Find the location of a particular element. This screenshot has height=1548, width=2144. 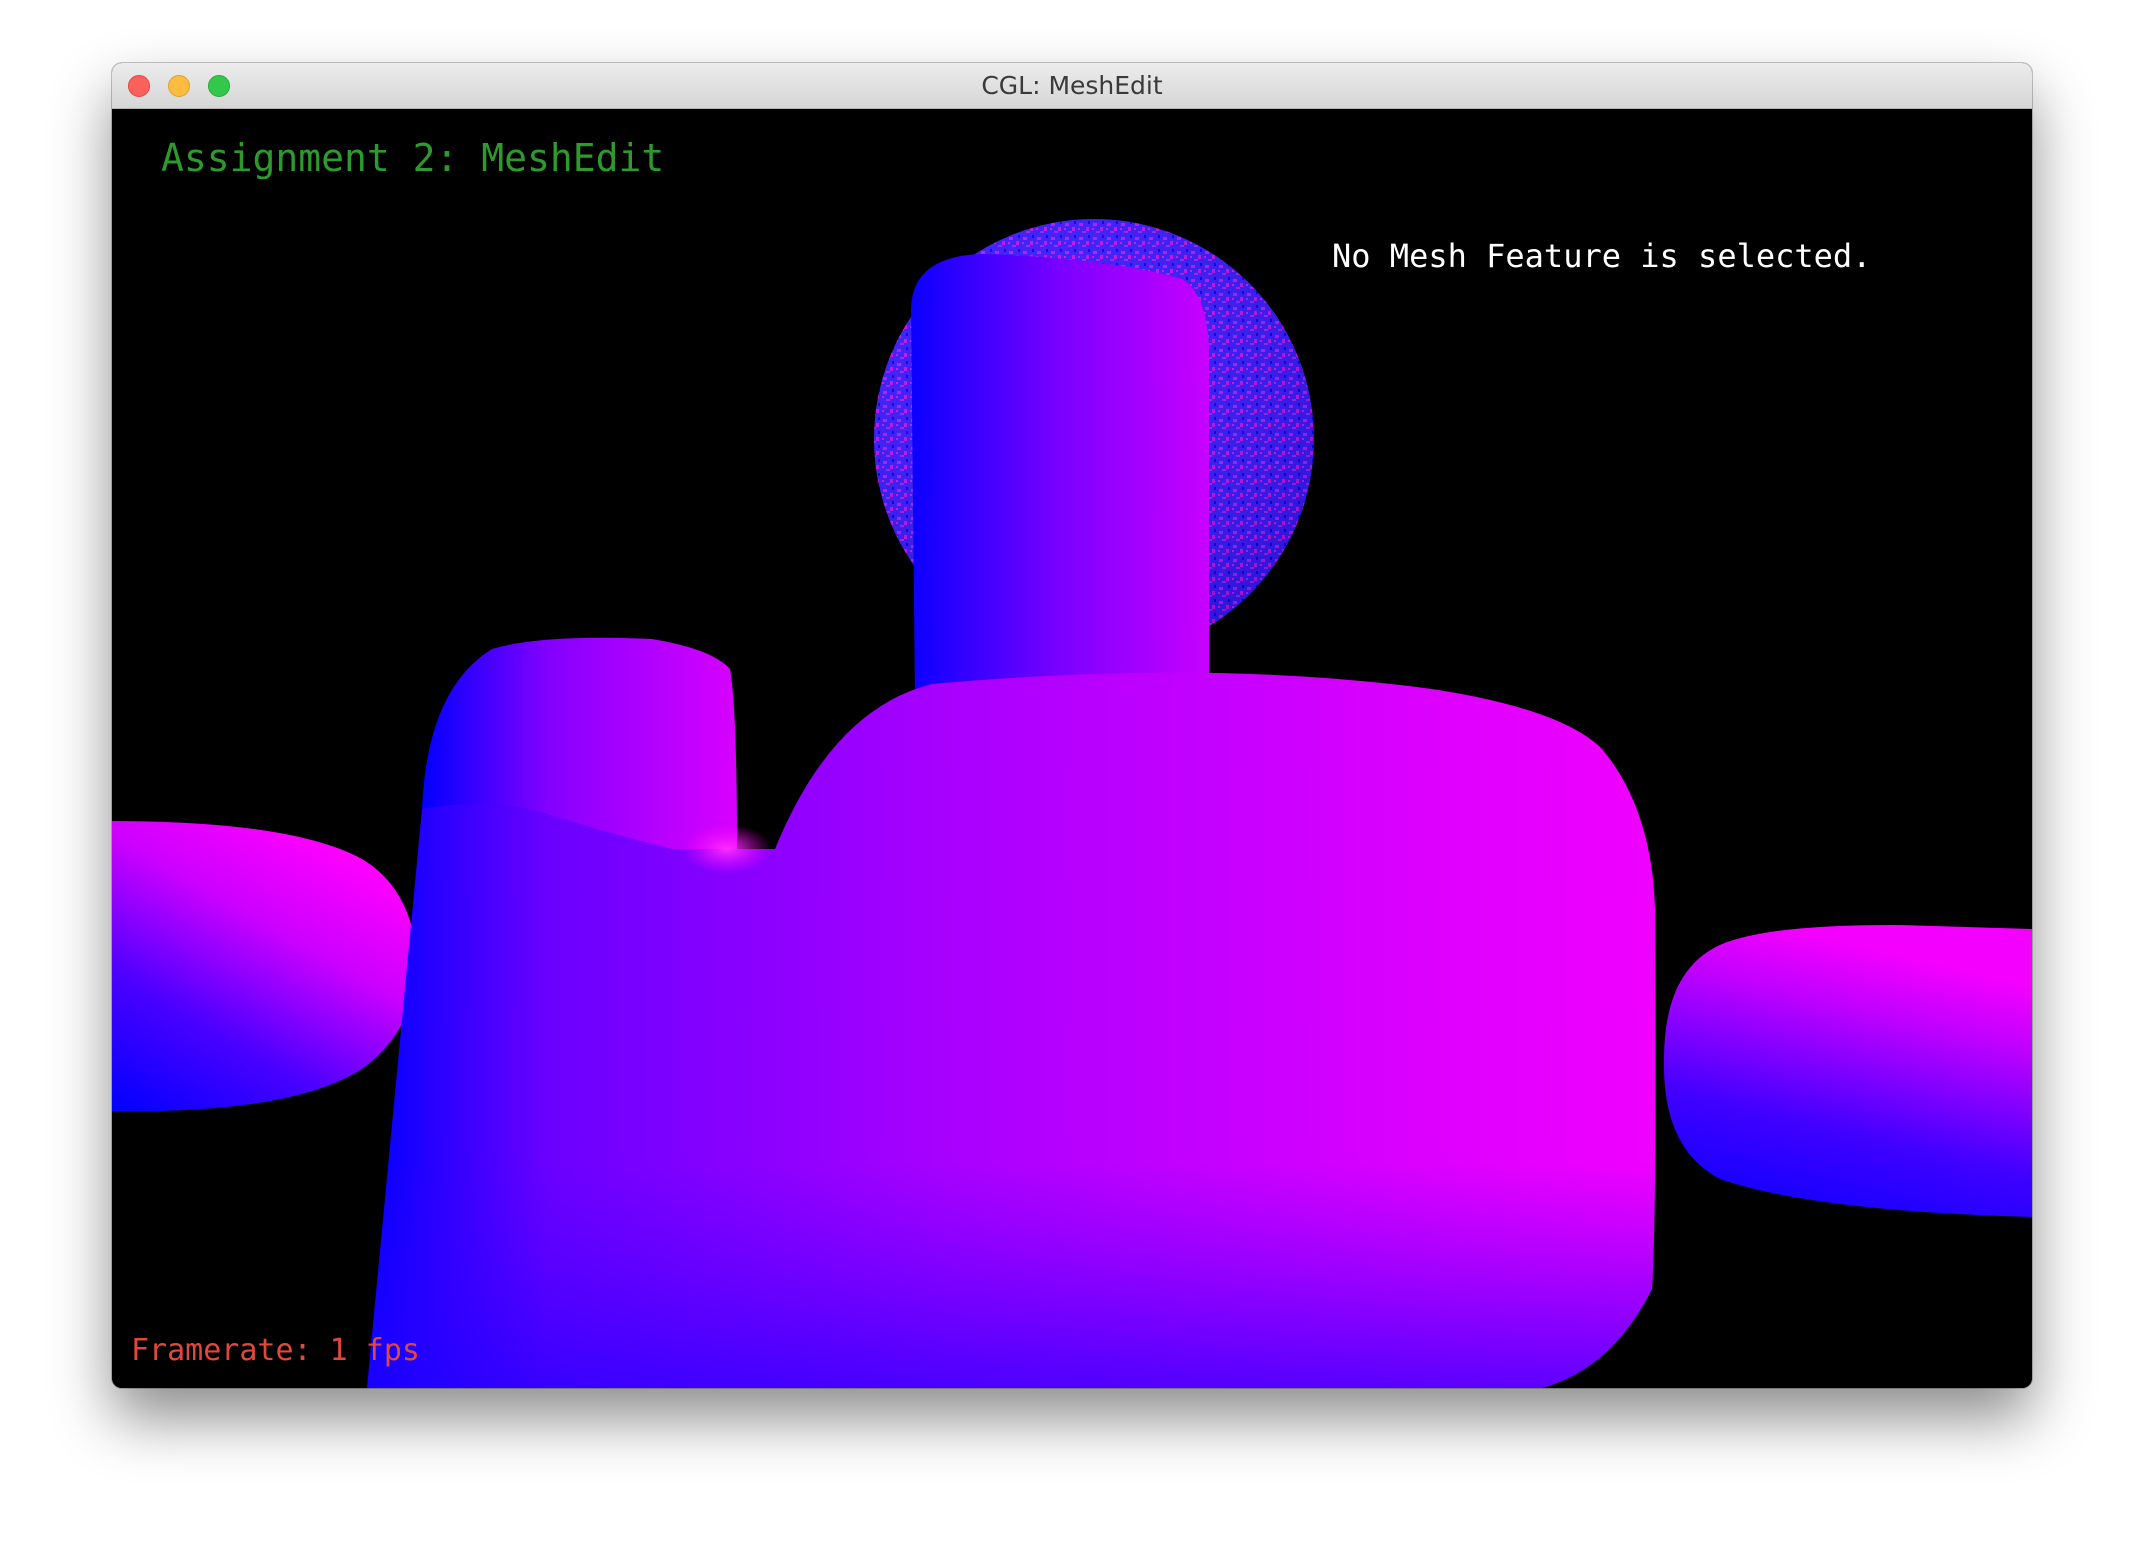

title-bar: CGL: MeshEdit is located at coordinates (1072, 86).